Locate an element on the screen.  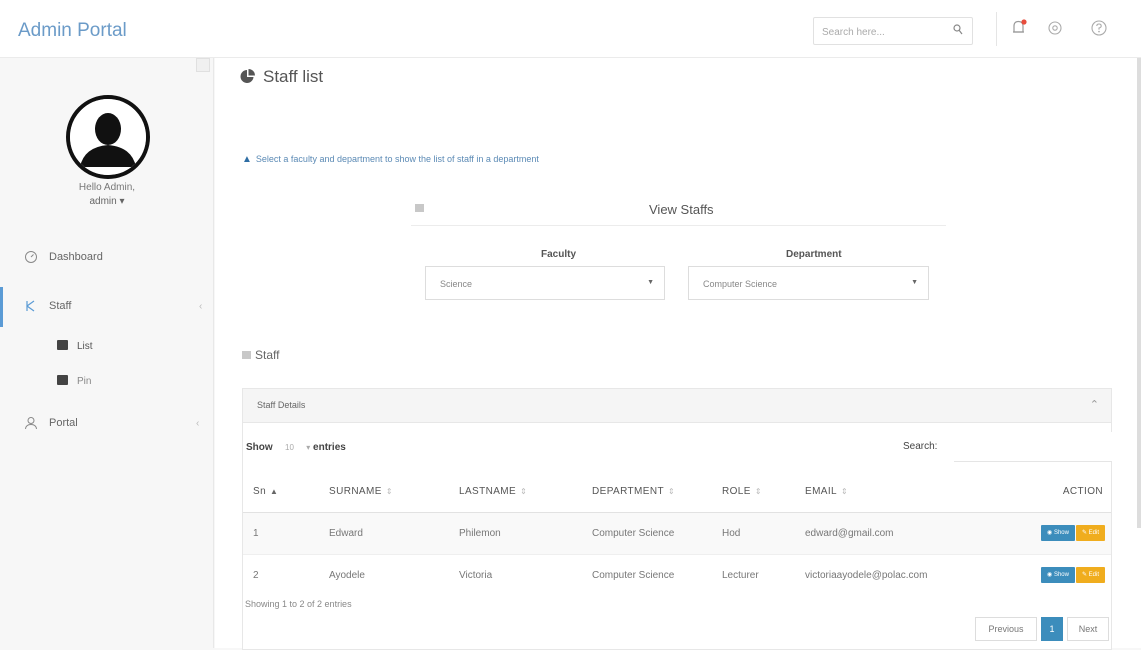
username-dropdown: admin ▾ is located at coordinates (107, 201).